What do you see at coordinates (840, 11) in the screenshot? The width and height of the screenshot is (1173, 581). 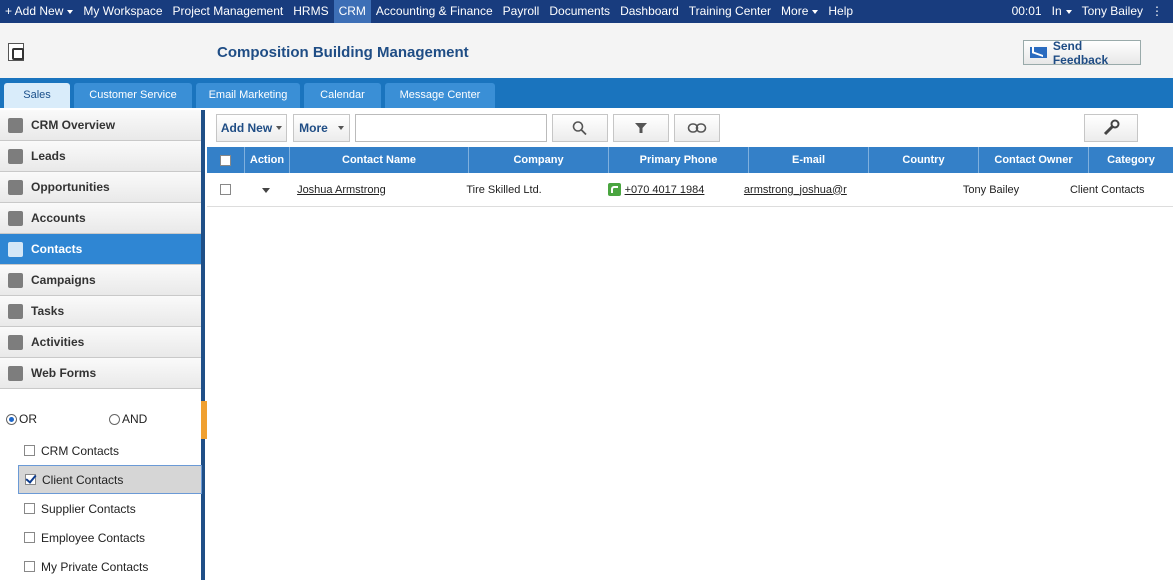 I see `nav-help: Help` at bounding box center [840, 11].